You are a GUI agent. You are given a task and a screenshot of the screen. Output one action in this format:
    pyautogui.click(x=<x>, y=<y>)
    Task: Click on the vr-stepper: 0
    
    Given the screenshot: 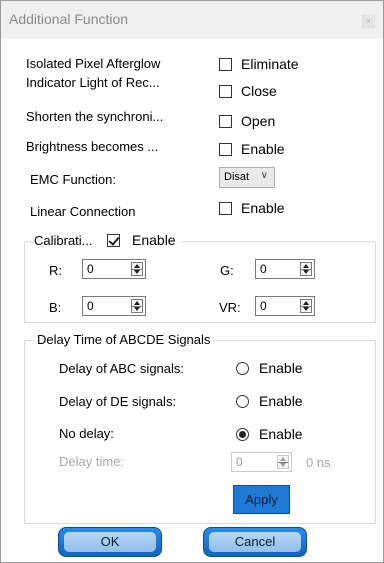 What is the action you would take?
    pyautogui.click(x=285, y=306)
    